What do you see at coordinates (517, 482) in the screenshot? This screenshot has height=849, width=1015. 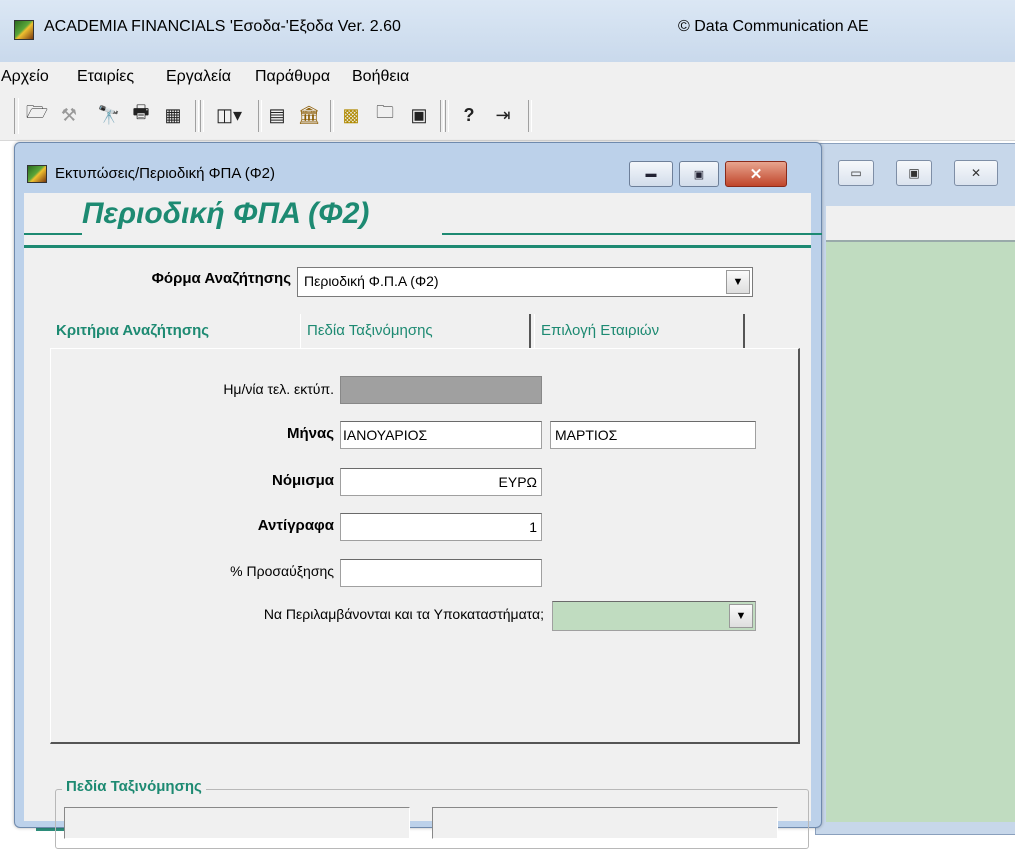 I see `currency-value: ΕΥΡΩ` at bounding box center [517, 482].